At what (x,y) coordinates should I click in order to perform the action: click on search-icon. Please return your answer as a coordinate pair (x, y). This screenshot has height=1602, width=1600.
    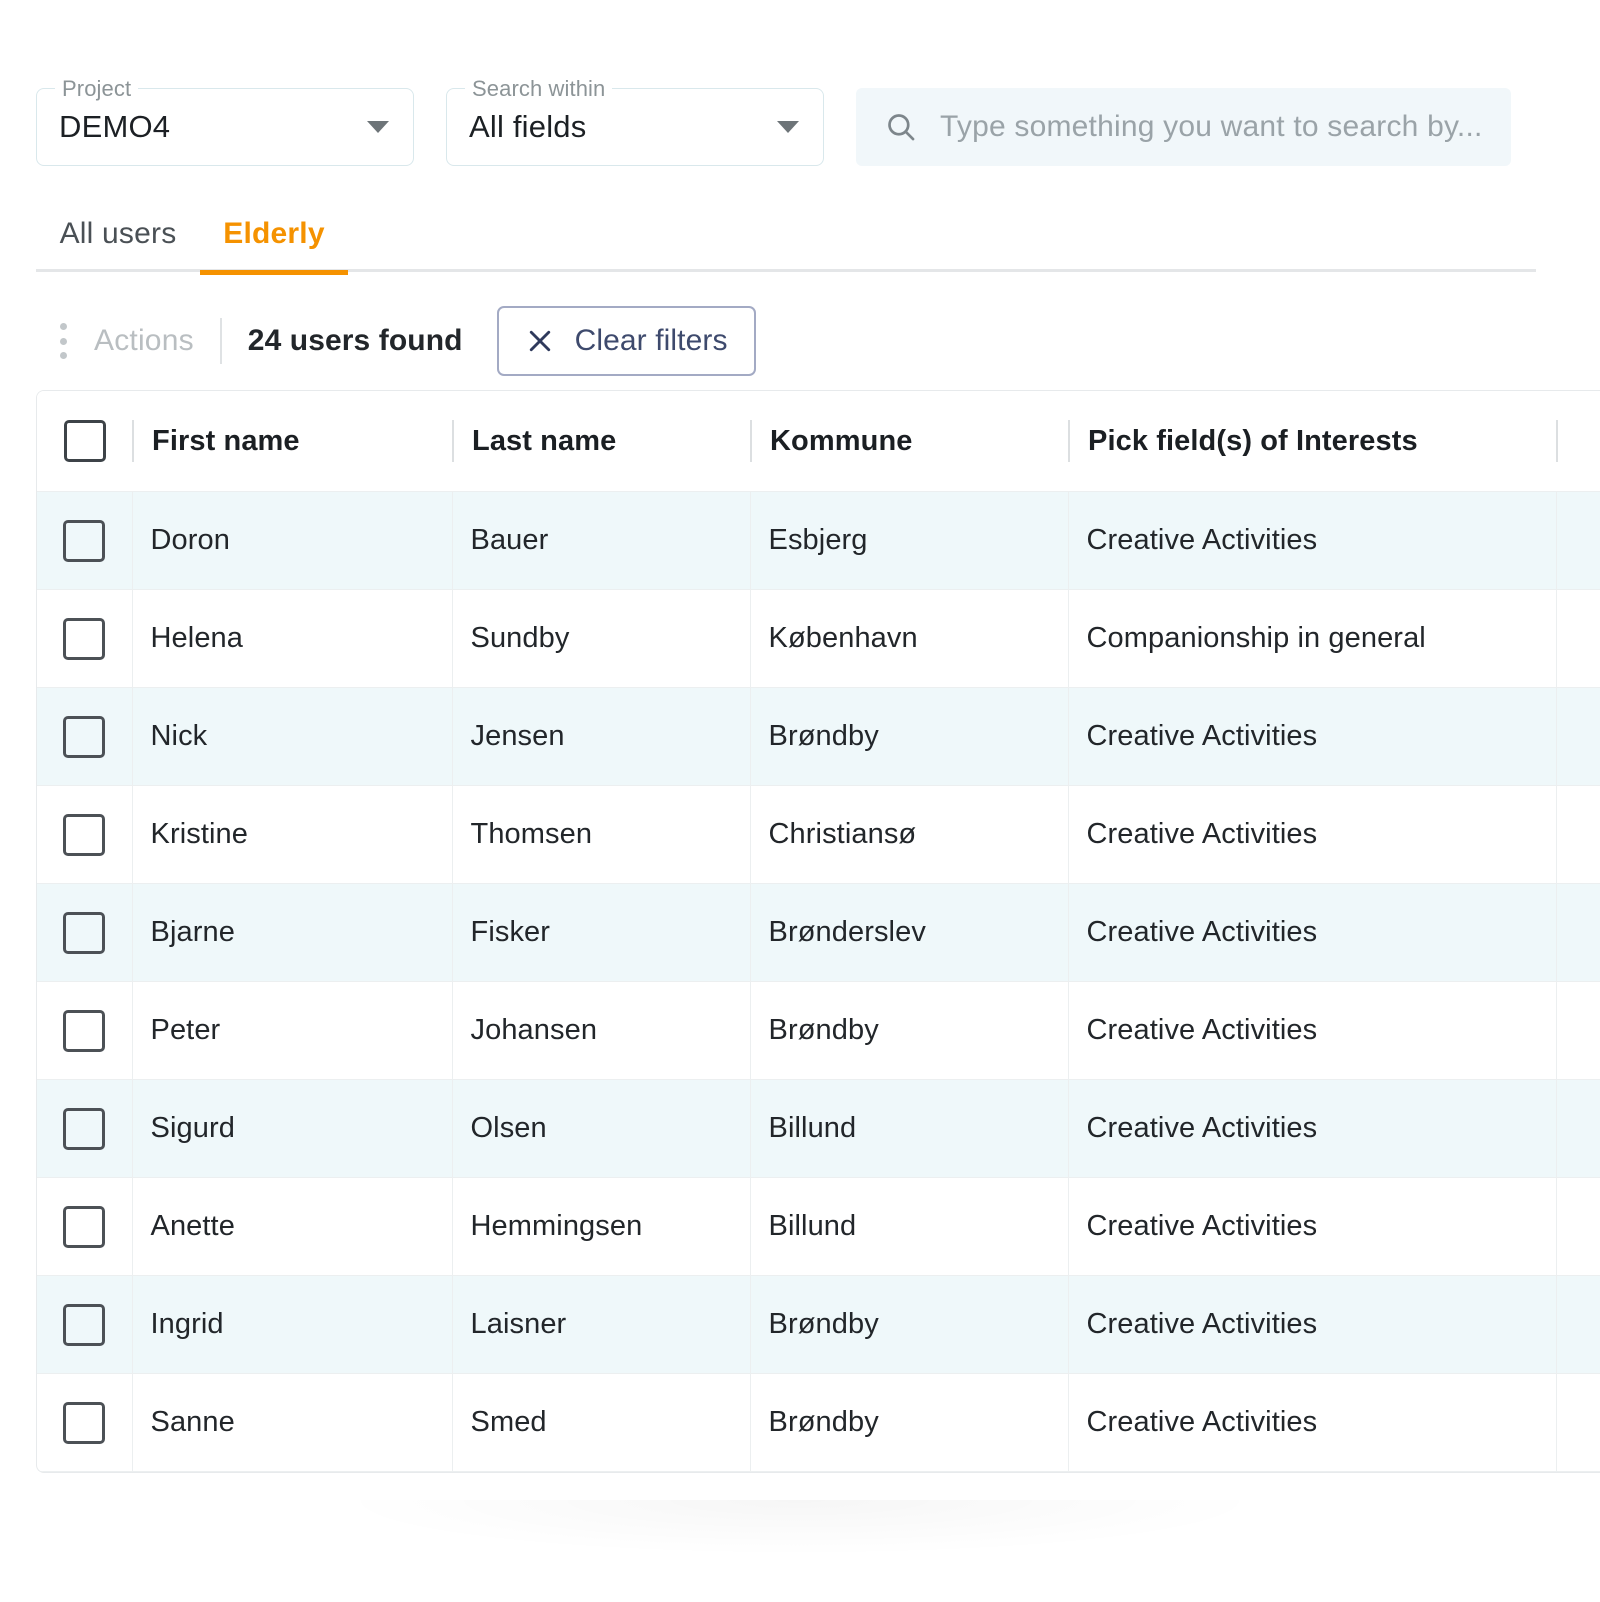
    Looking at the image, I should click on (901, 127).